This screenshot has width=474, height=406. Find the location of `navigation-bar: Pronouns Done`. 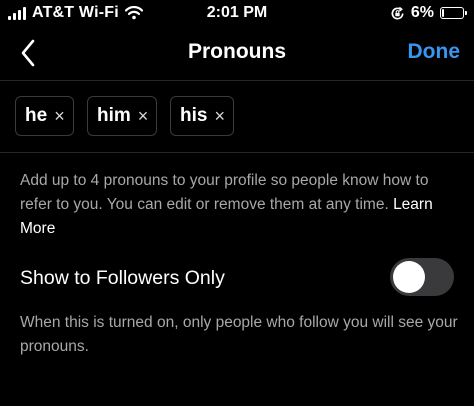

navigation-bar: Pronouns Done is located at coordinates (237, 54).